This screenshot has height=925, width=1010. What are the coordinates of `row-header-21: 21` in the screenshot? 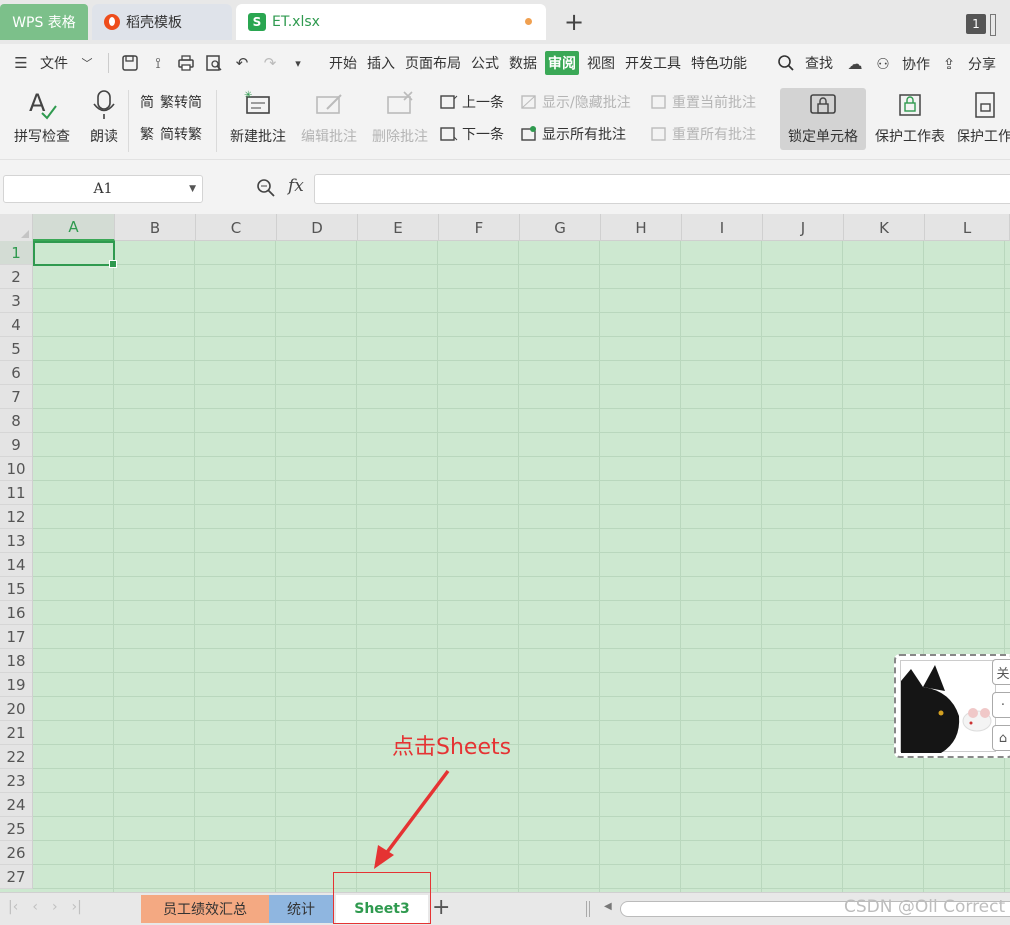 It's located at (16, 733).